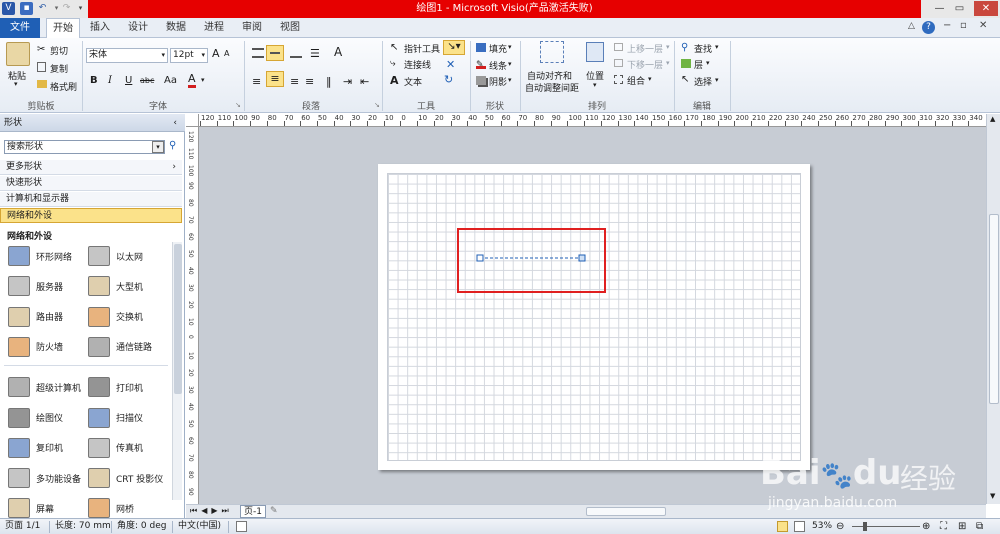 Image resolution: width=1000 pixels, height=534 pixels. Describe the element at coordinates (35, 317) in the screenshot. I see `shape-item: 路由器` at that location.